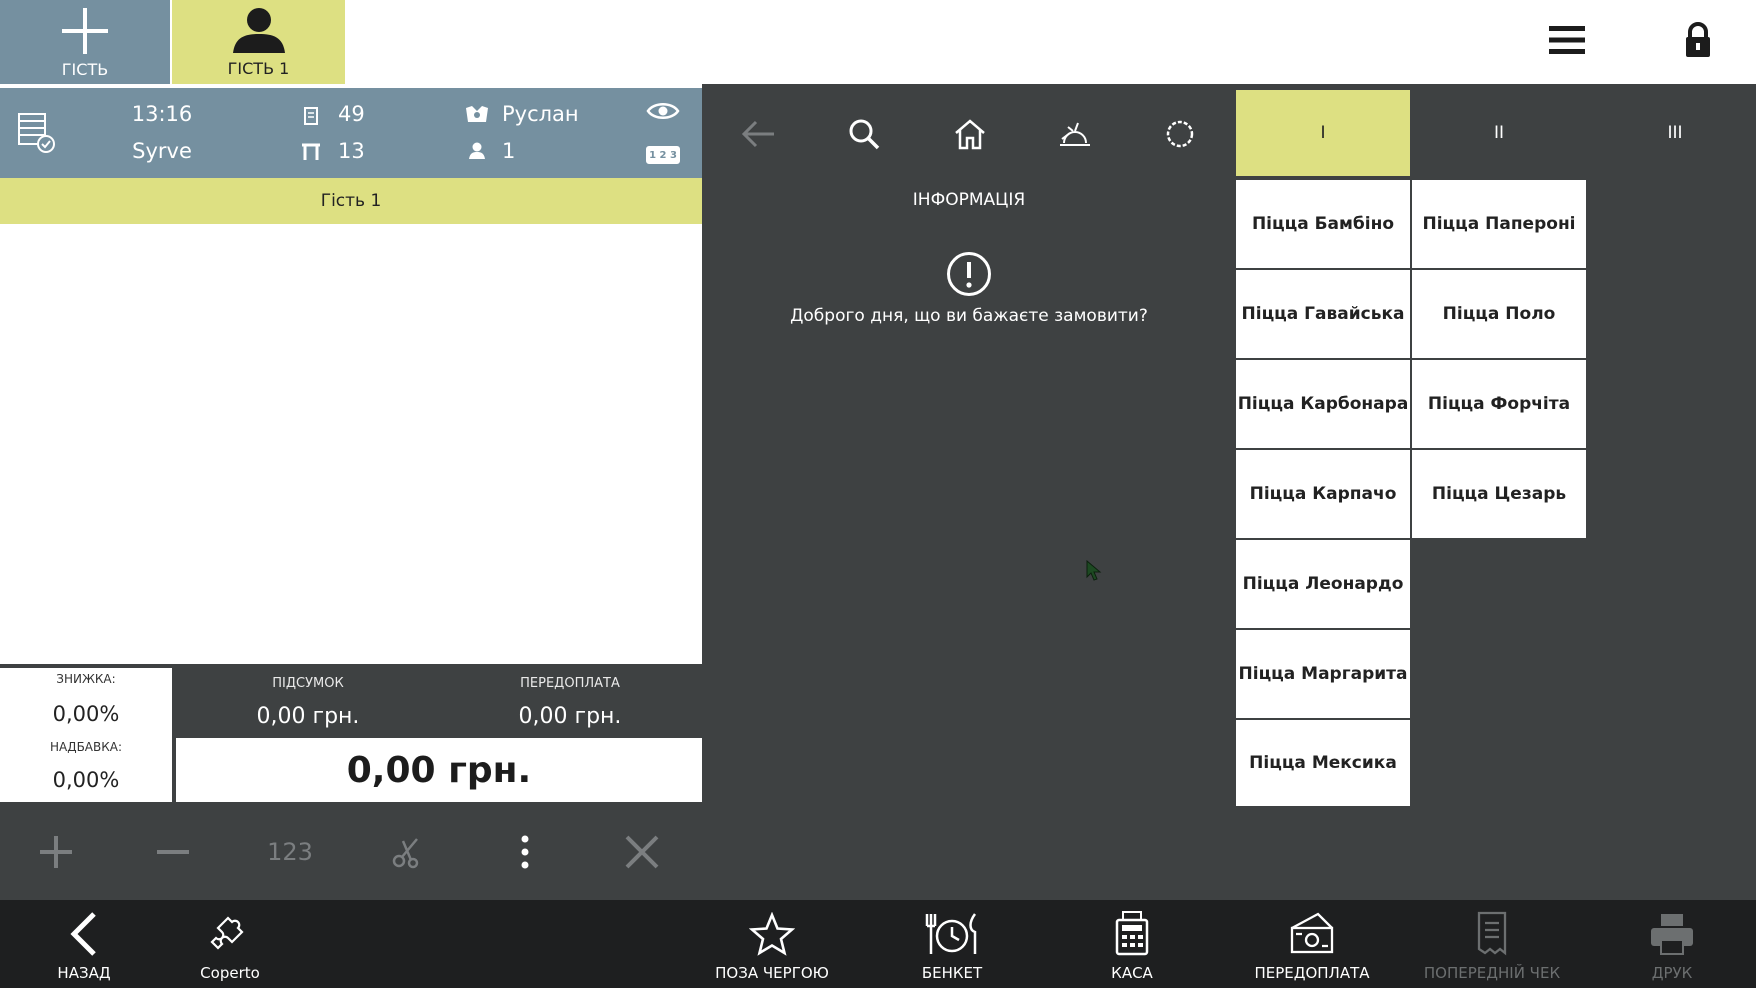  Describe the element at coordinates (570, 683) in the screenshot. I see `prepay-label: ПЕРЕДОПЛАТА` at that location.